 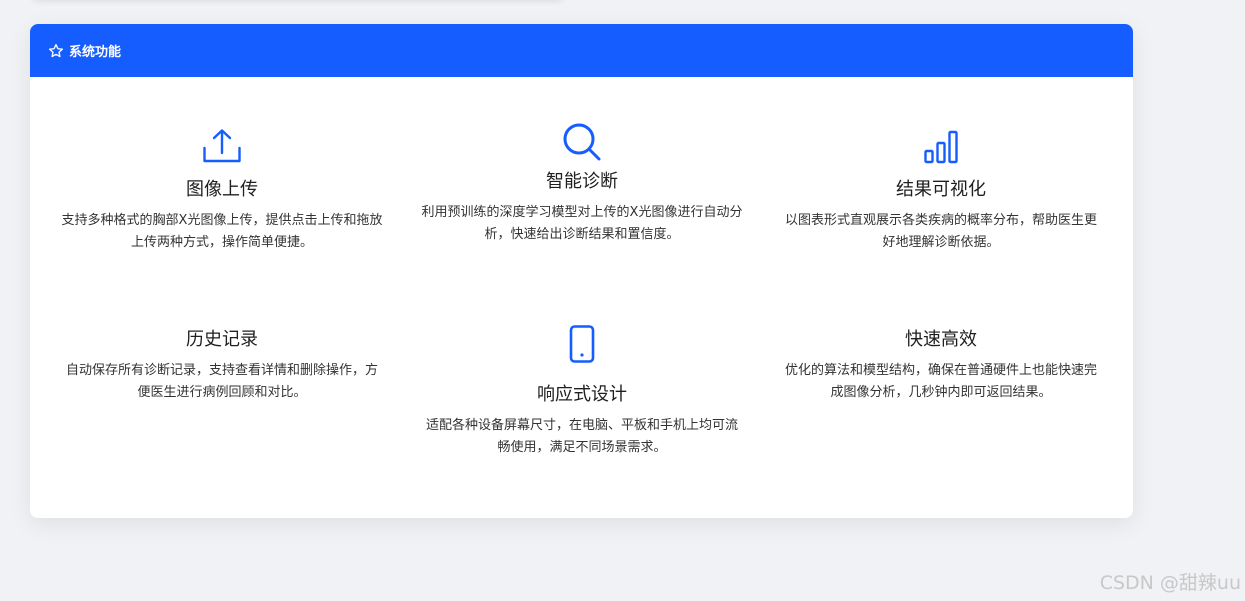 I want to click on feature-description: 利用预训练的深度学习模型对上传的X光图像进行自动分析，快速给出诊断结果和置信度。, so click(x=582, y=223).